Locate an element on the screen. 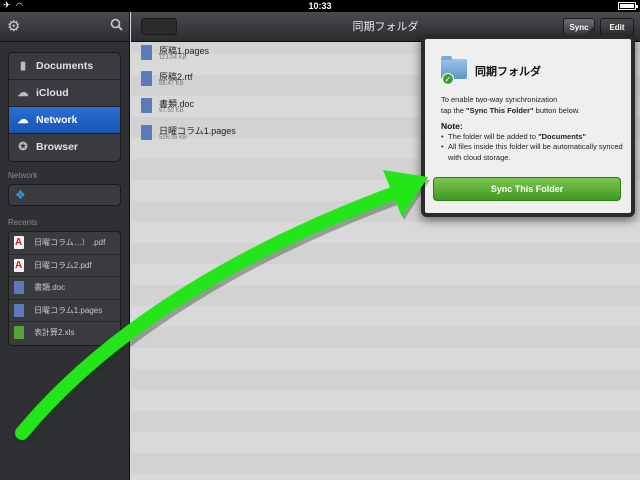  sidebar-nav: ▮ Documents ☁ iCloud ☁ Network ✪ Browser is located at coordinates (64, 107).